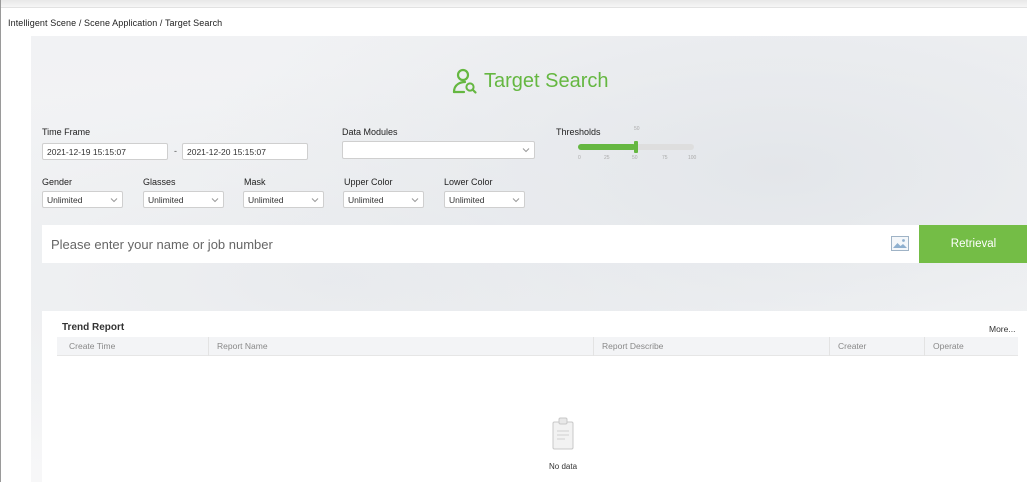  Describe the element at coordinates (637, 129) in the screenshot. I see `threshold-current-value: 50` at that location.